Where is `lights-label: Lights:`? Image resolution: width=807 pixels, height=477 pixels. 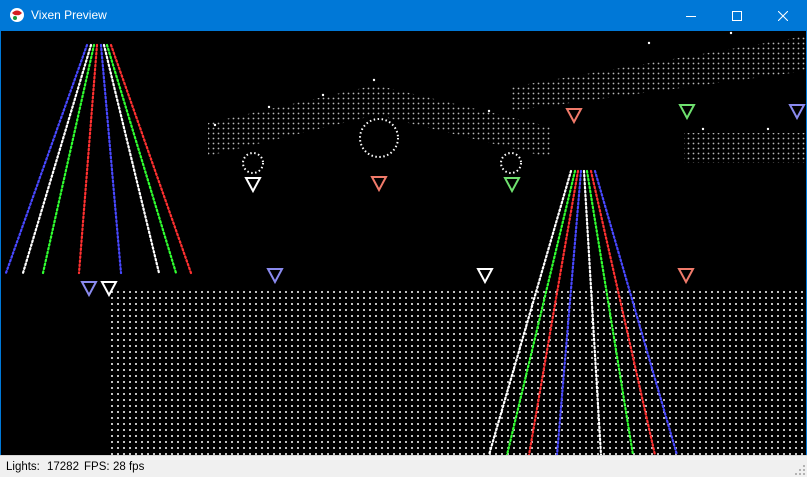 lights-label: Lights: is located at coordinates (23, 467).